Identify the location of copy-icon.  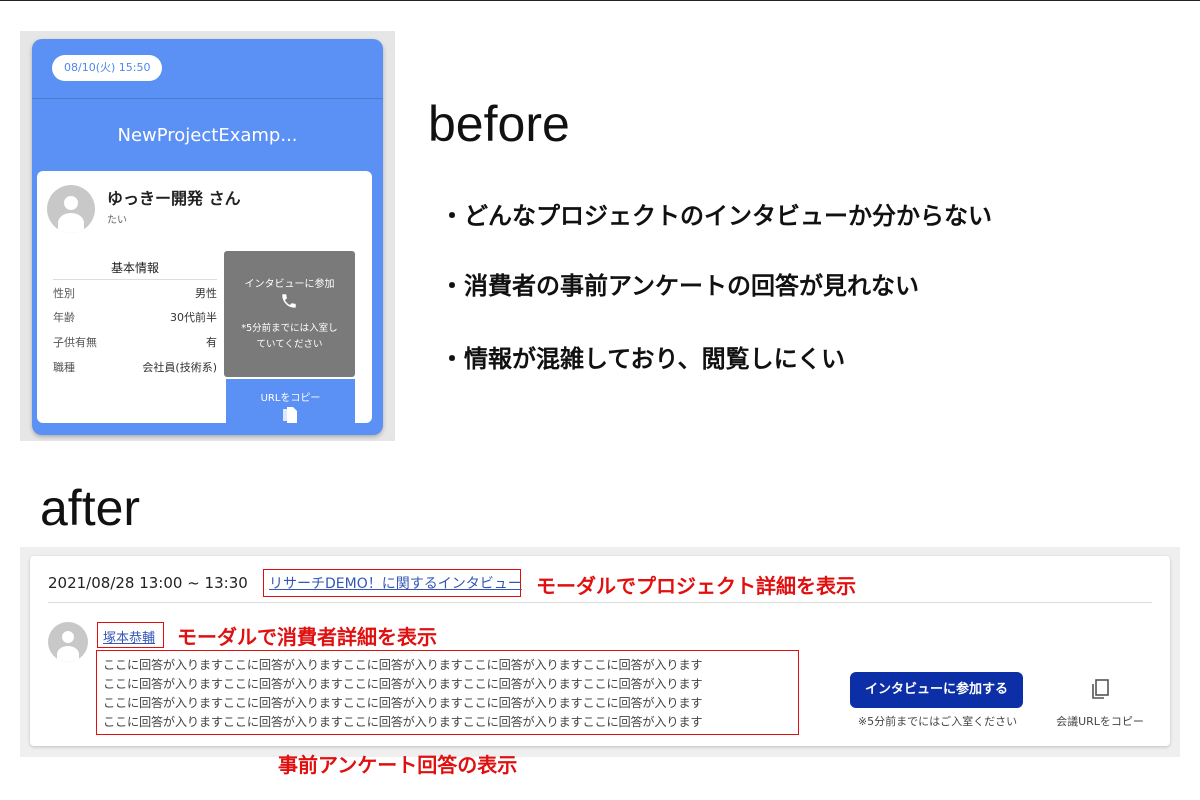
(1100, 689).